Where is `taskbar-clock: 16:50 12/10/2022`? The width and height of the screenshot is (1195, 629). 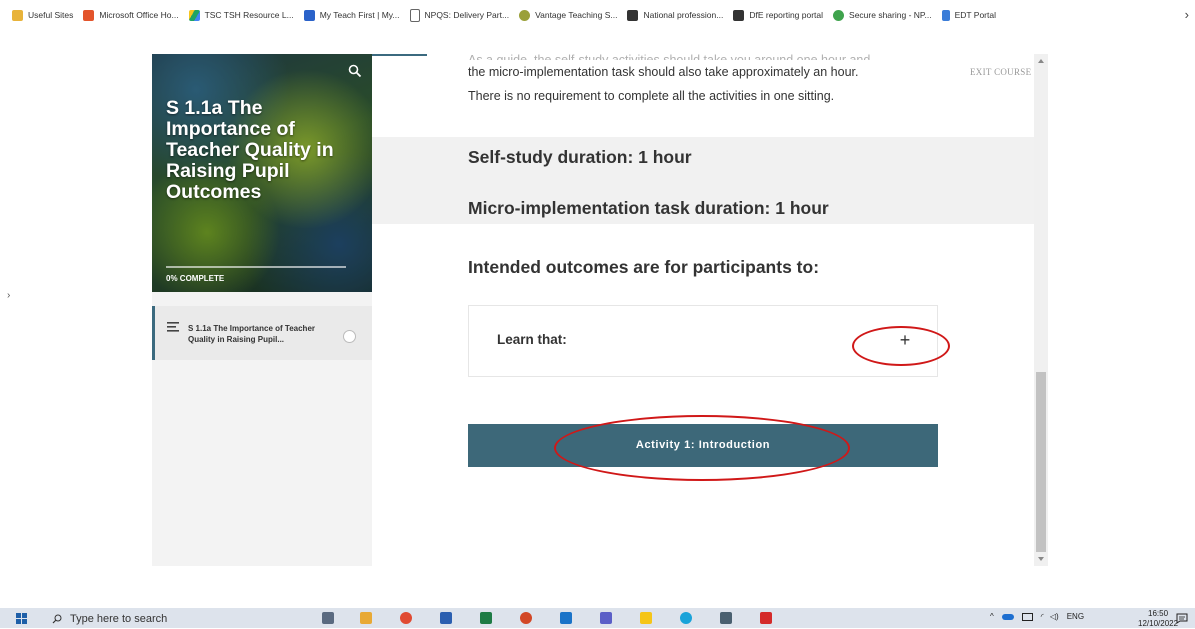 taskbar-clock: 16:50 12/10/2022 is located at coordinates (1158, 619).